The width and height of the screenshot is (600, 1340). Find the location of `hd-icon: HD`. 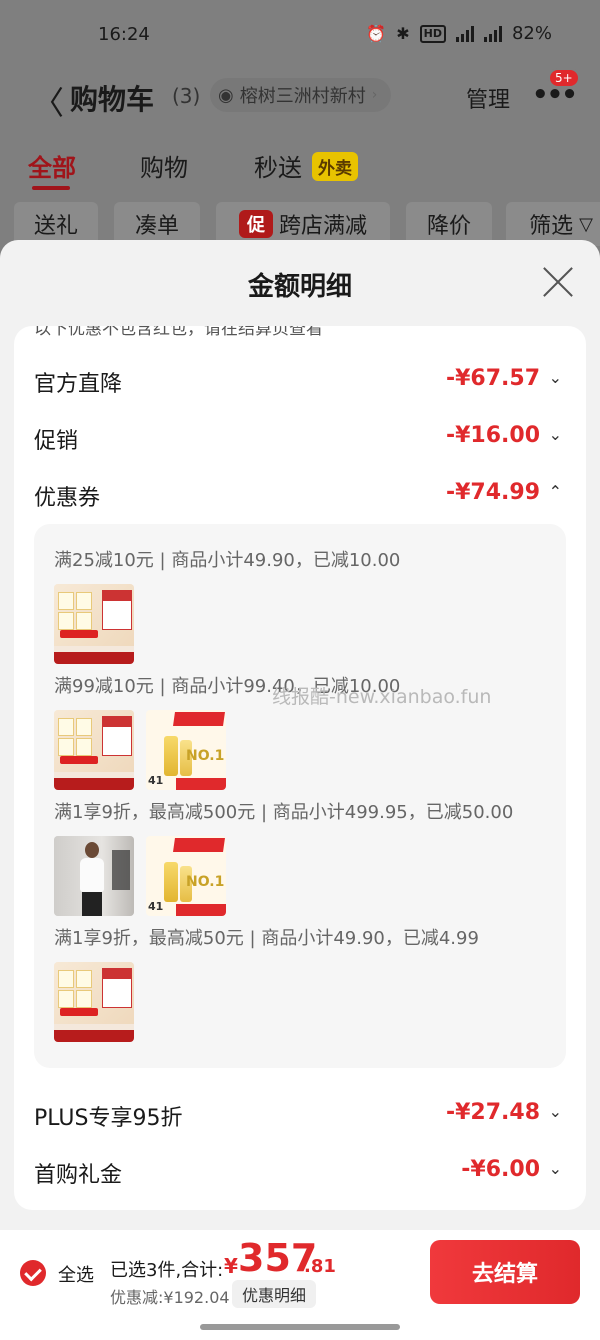

hd-icon: HD is located at coordinates (432, 33).